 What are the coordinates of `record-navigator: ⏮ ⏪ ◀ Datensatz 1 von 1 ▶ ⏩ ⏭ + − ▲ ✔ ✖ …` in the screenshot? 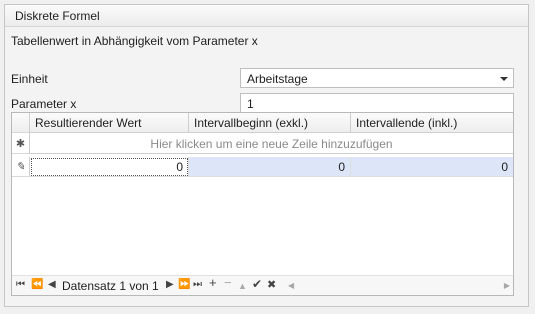 It's located at (262, 285).